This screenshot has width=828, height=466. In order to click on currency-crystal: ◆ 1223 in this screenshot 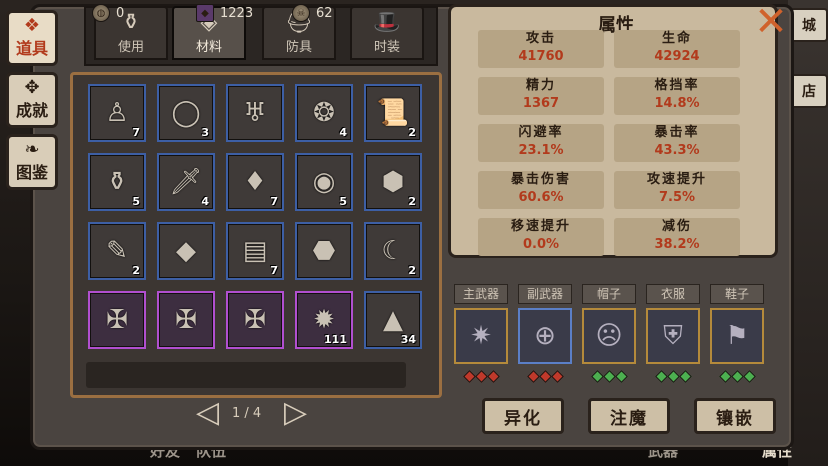, I will do `click(224, 13)`.